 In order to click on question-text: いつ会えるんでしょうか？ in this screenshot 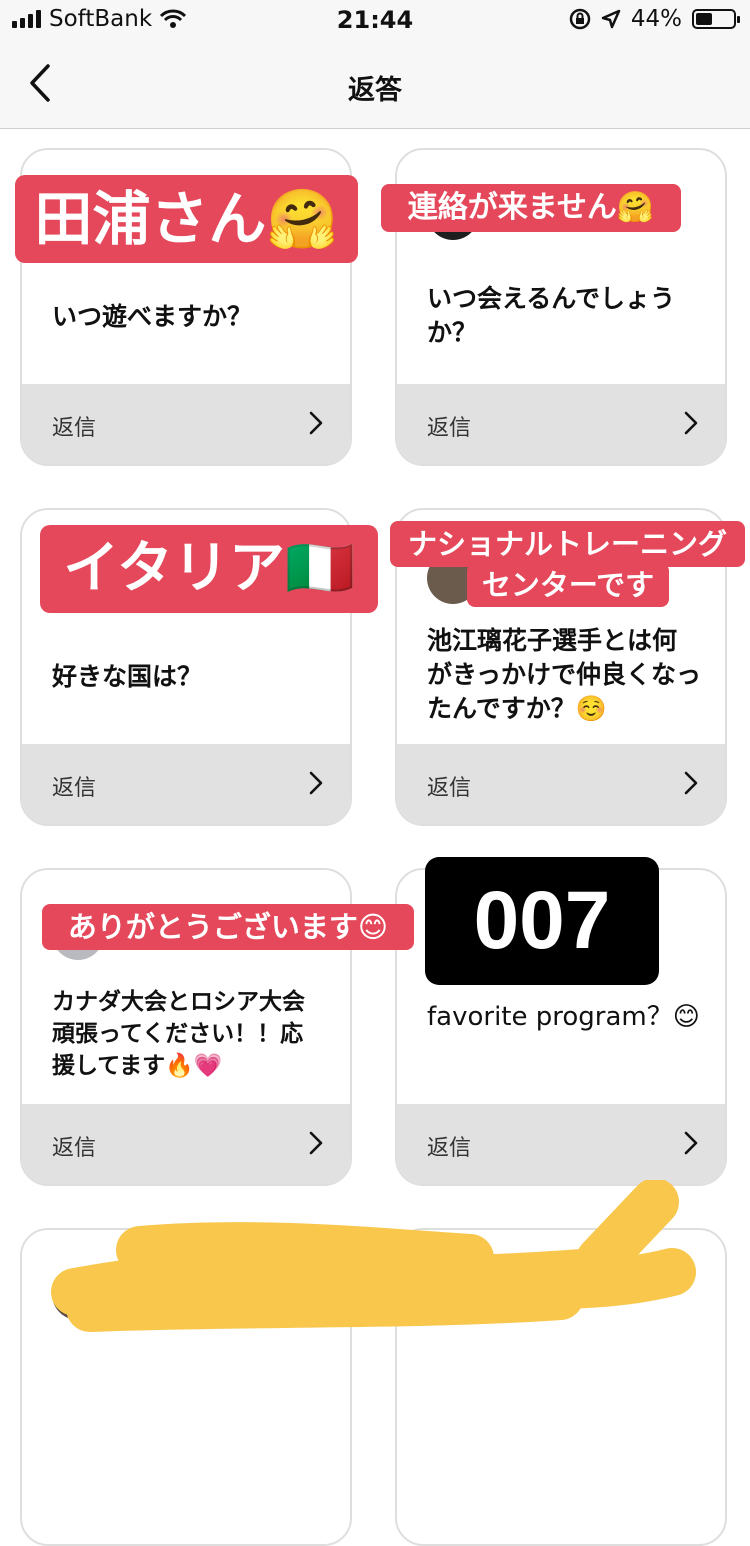, I will do `click(551, 315)`.